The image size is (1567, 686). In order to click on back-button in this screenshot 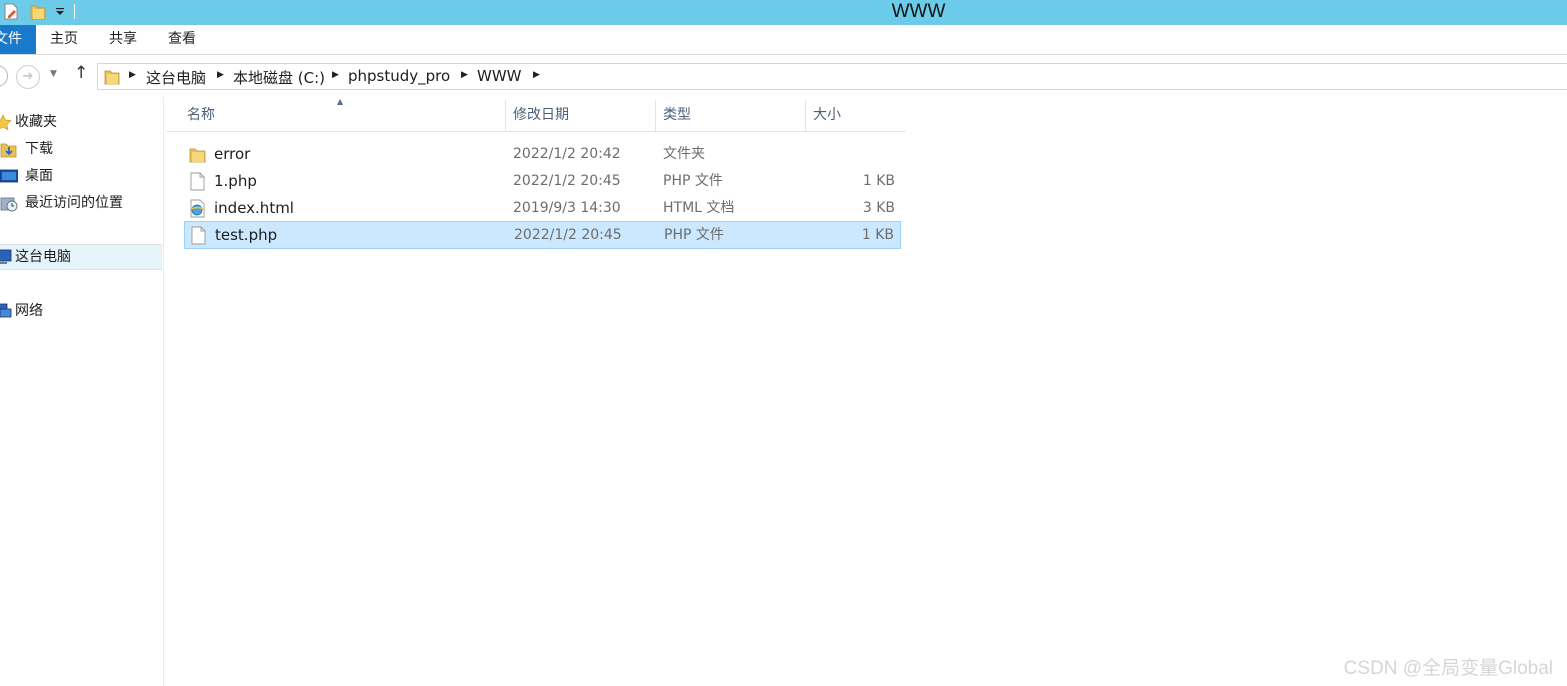, I will do `click(4, 76)`.